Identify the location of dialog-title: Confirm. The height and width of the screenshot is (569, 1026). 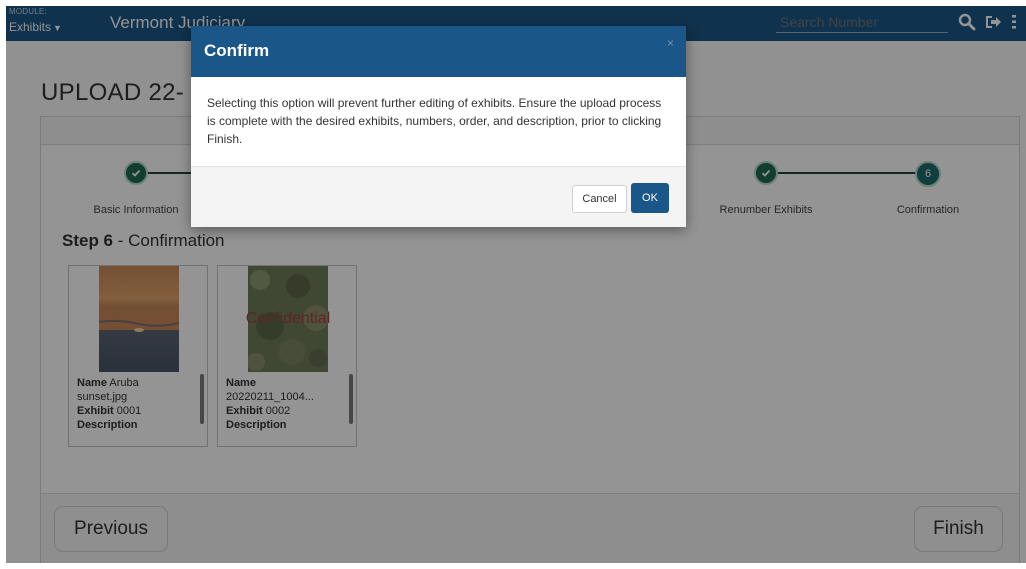
(237, 50).